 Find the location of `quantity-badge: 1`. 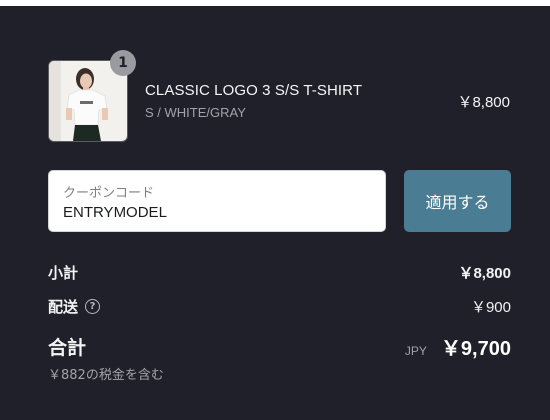

quantity-badge: 1 is located at coordinates (123, 63).